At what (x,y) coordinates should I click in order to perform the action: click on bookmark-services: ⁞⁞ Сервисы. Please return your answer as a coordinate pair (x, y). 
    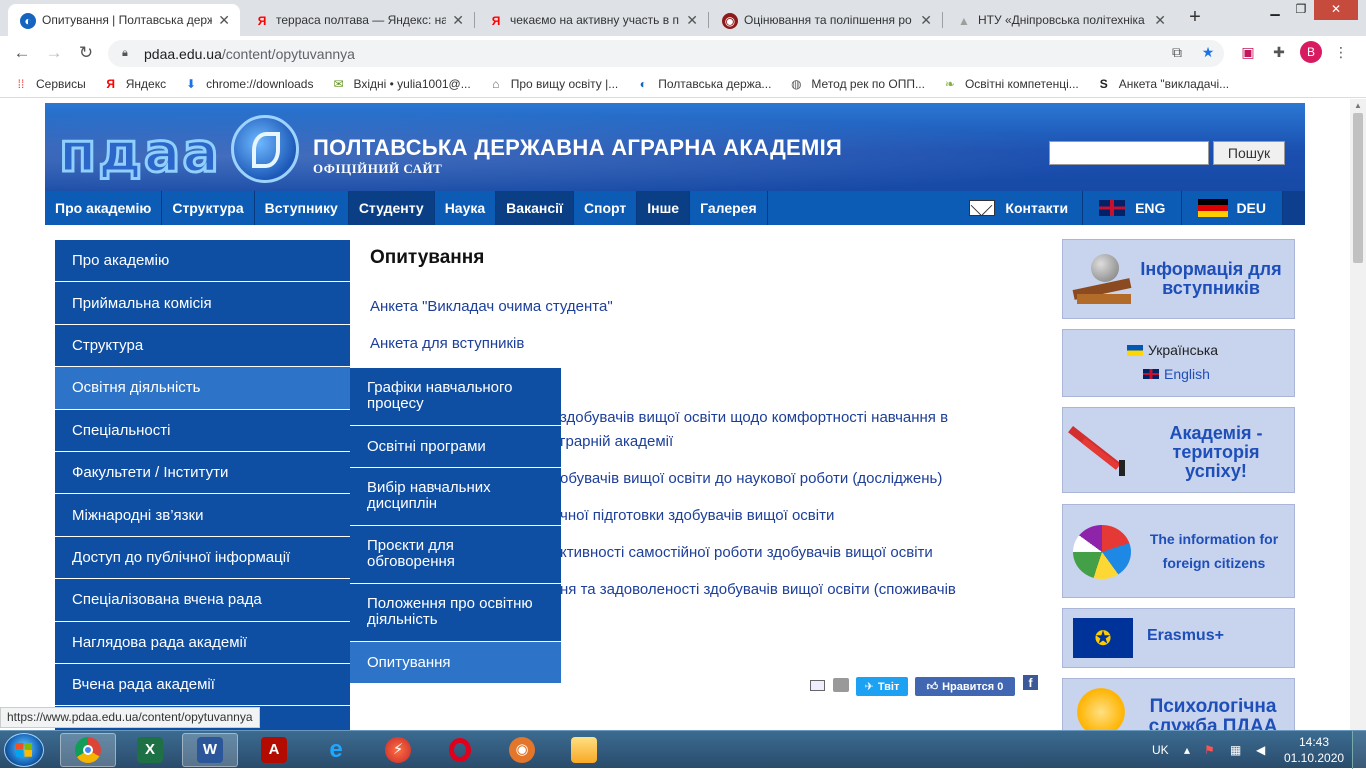
    Looking at the image, I should click on (50, 84).